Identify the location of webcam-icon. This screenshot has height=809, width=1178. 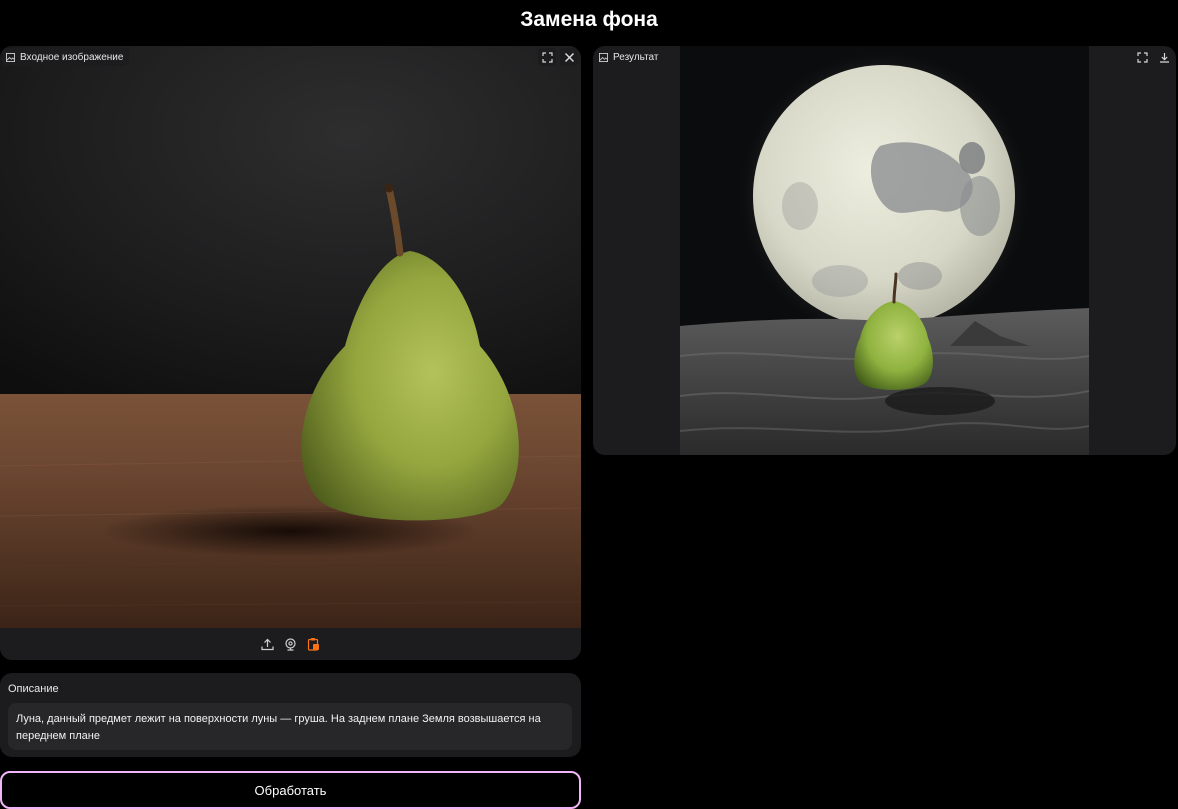
(291, 644).